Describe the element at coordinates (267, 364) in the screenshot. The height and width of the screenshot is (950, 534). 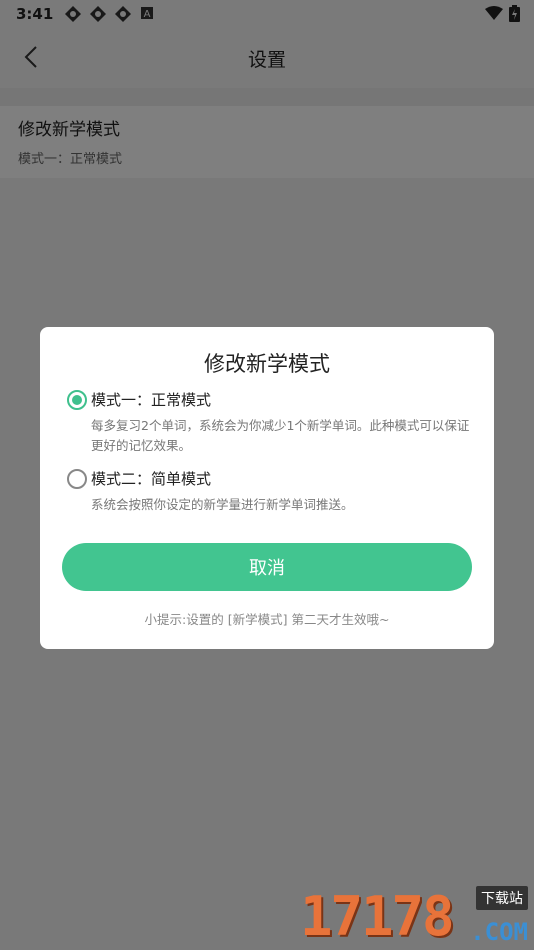
I see `dialog-title: 修改新学模式` at that location.